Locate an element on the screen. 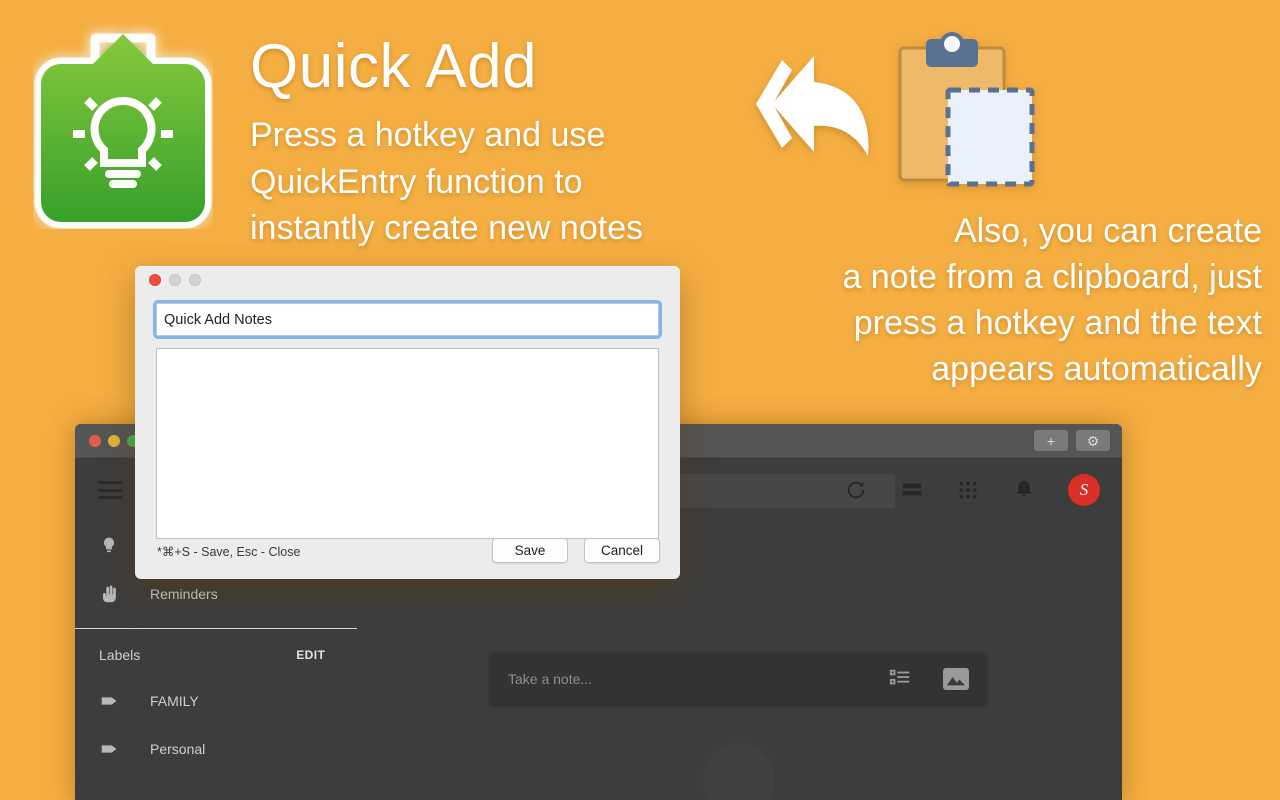 Image resolution: width=1280 pixels, height=800 pixels. promo-subtitle-line: Press a hotkey and use is located at coordinates (428, 135).